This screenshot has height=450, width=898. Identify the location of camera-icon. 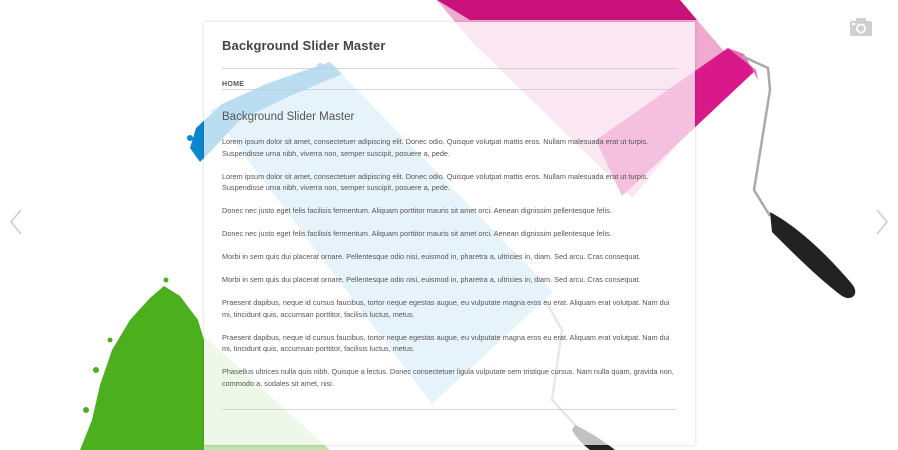
(861, 27).